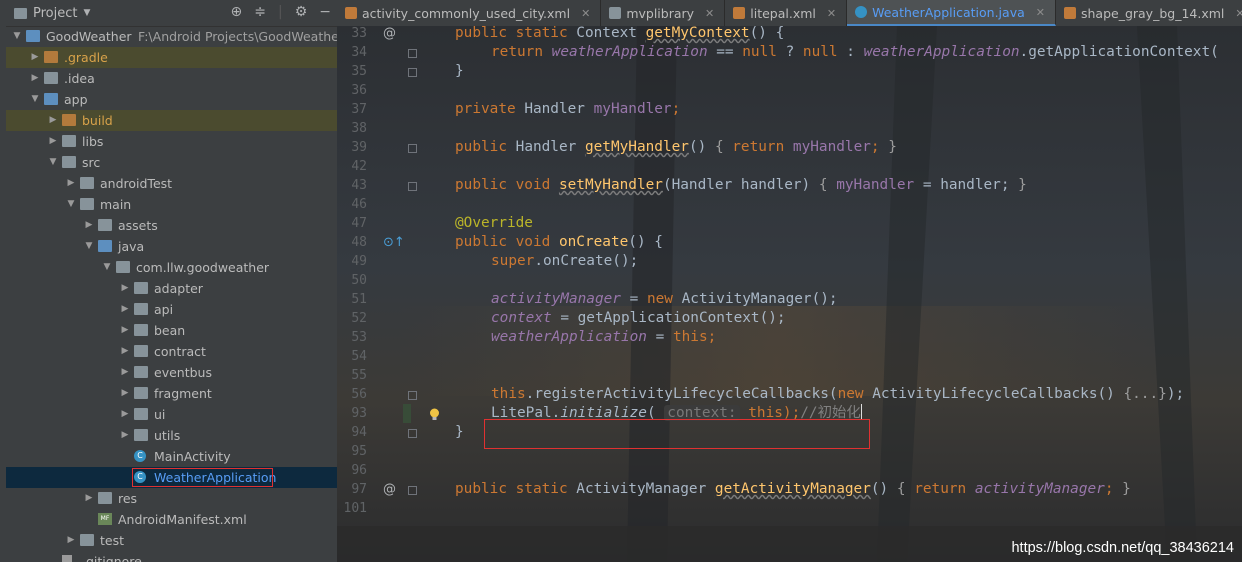  What do you see at coordinates (171, 141) in the screenshot?
I see `tree-item: ▶ libs` at bounding box center [171, 141].